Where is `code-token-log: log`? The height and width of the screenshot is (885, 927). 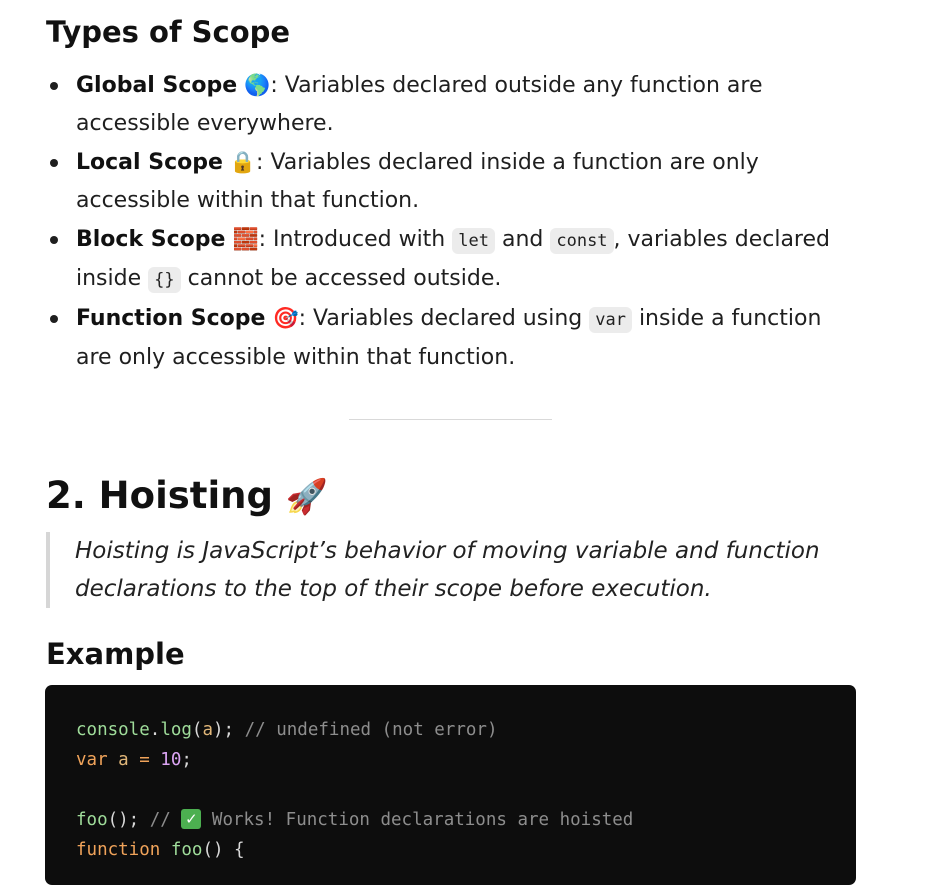 code-token-log: log is located at coordinates (176, 730).